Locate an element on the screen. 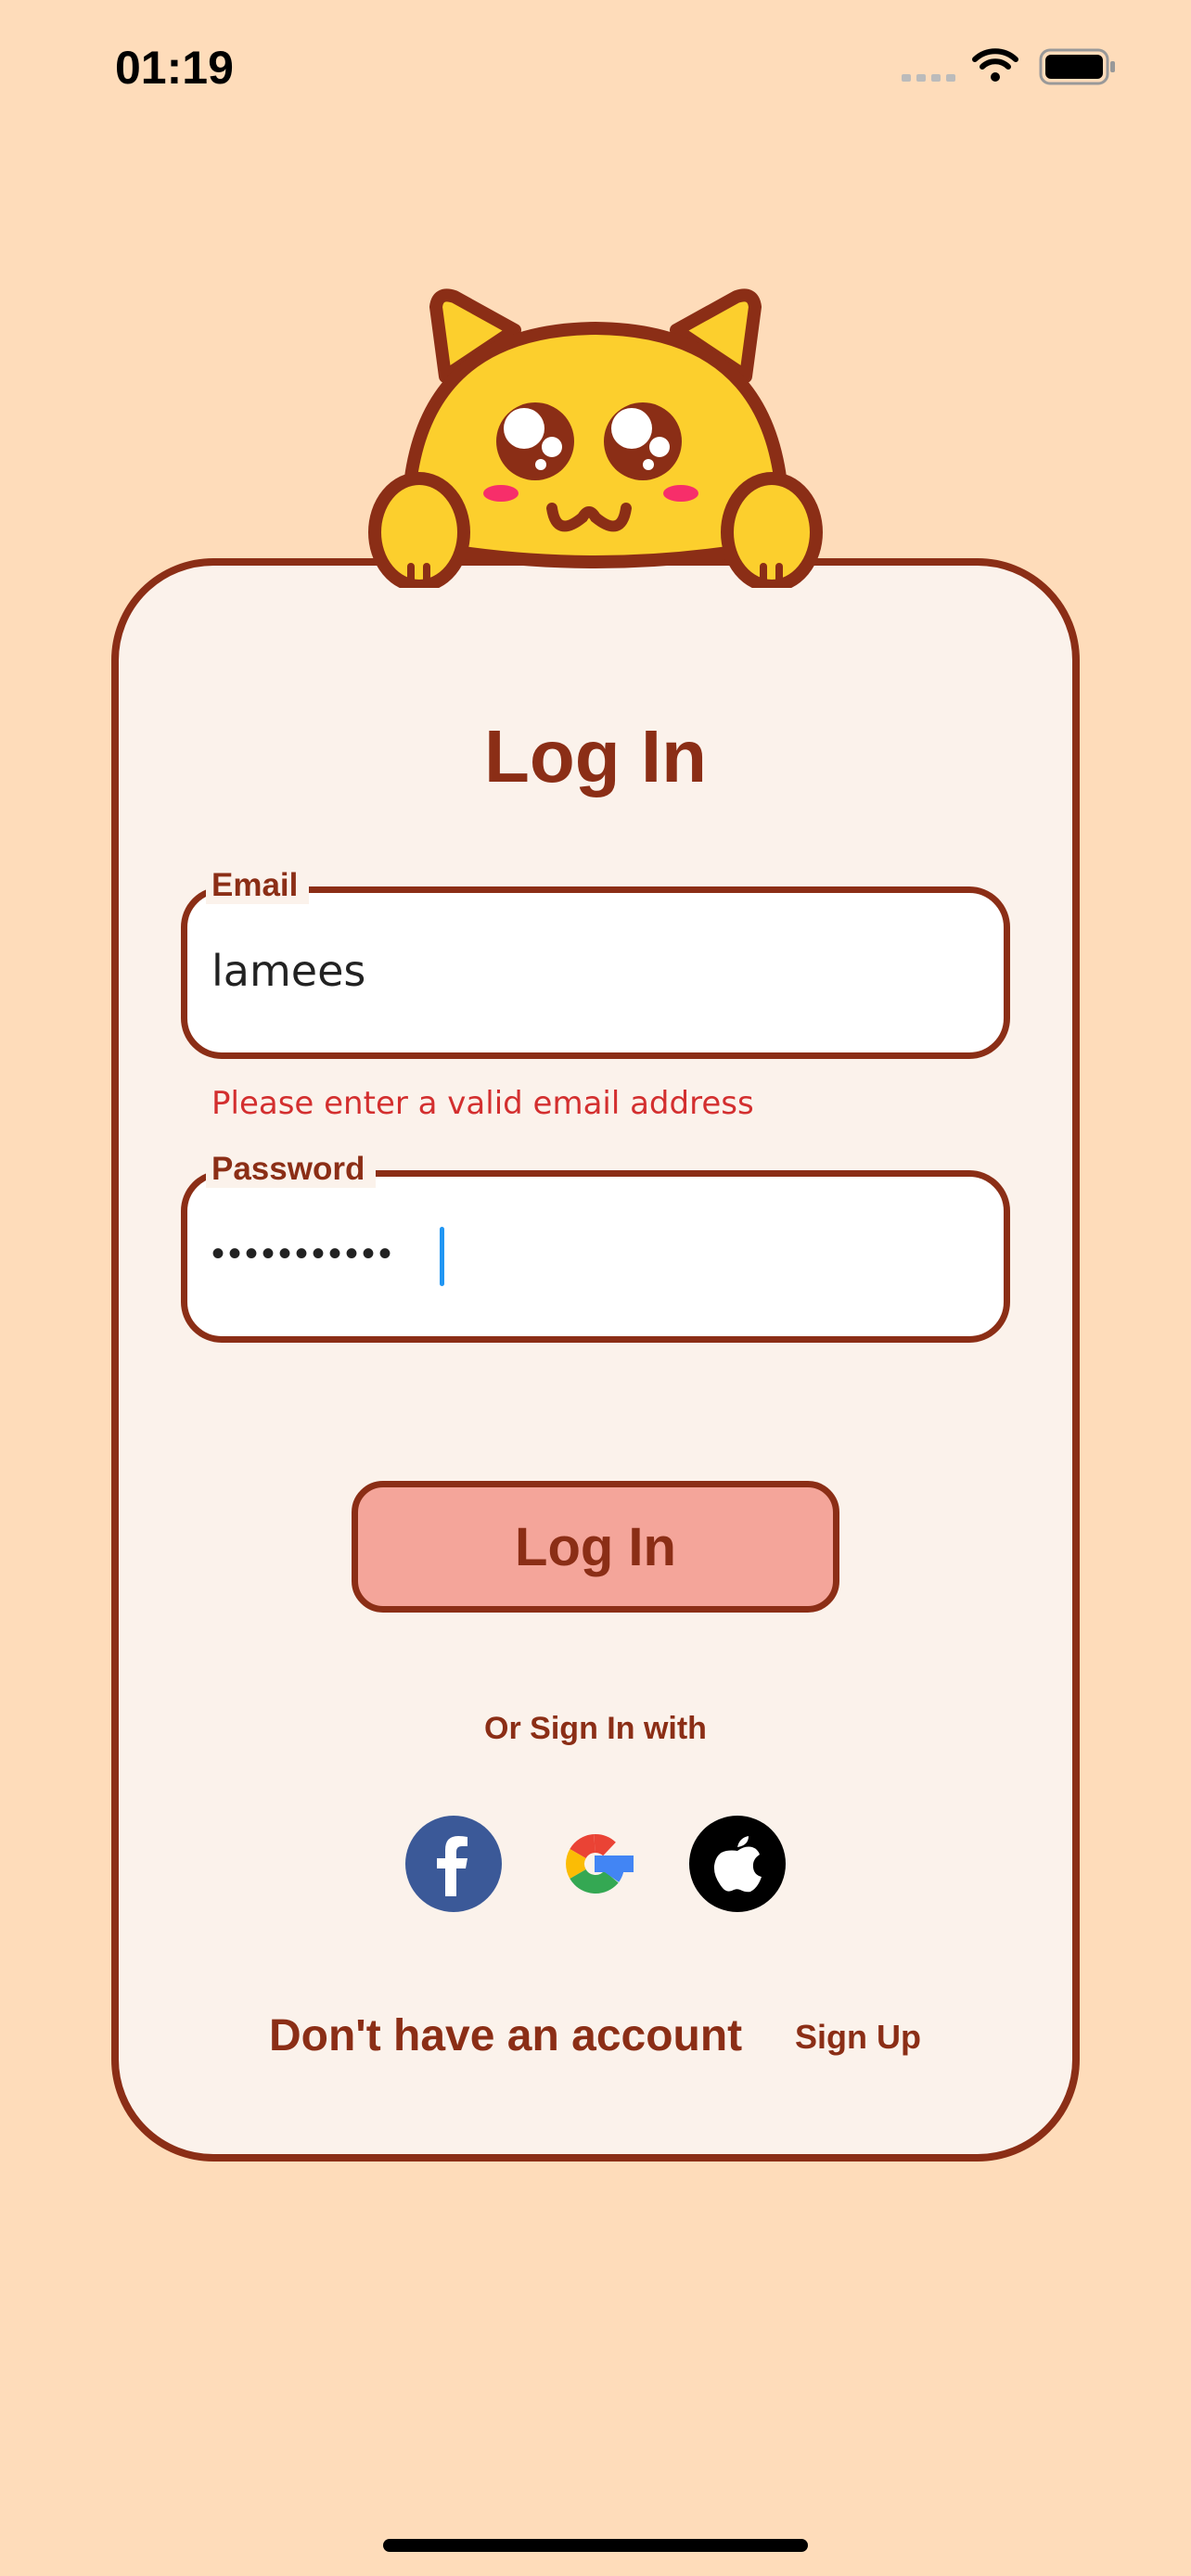  text-cursor is located at coordinates (442, 1257).